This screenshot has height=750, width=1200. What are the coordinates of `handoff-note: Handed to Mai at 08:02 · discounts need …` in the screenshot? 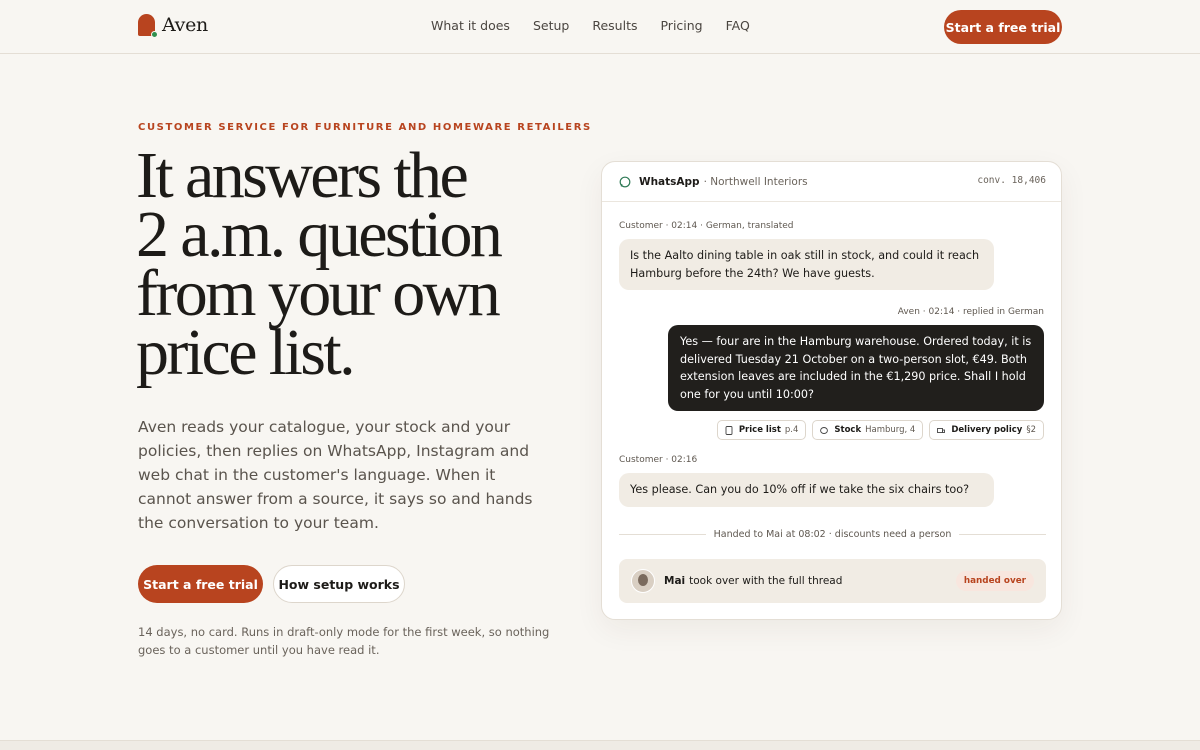 It's located at (832, 534).